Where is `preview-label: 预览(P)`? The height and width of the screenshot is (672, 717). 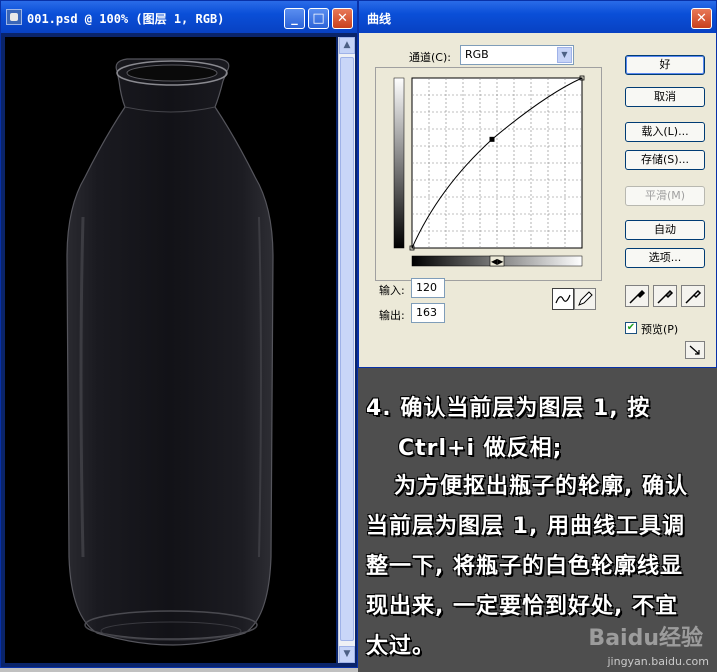
preview-label: 预览(P) is located at coordinates (660, 329).